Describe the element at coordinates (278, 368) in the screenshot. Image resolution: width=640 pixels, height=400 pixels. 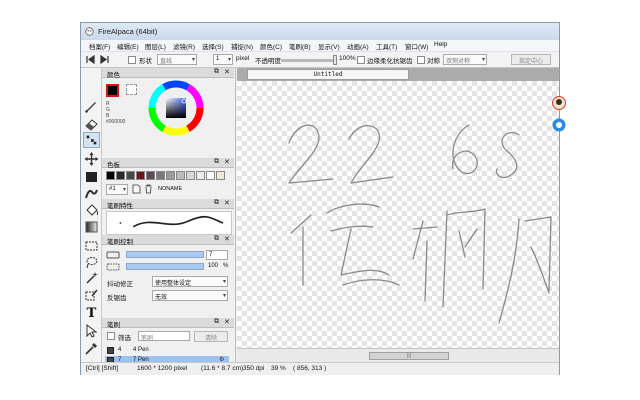
I see `zoom-status: 39 %` at that location.